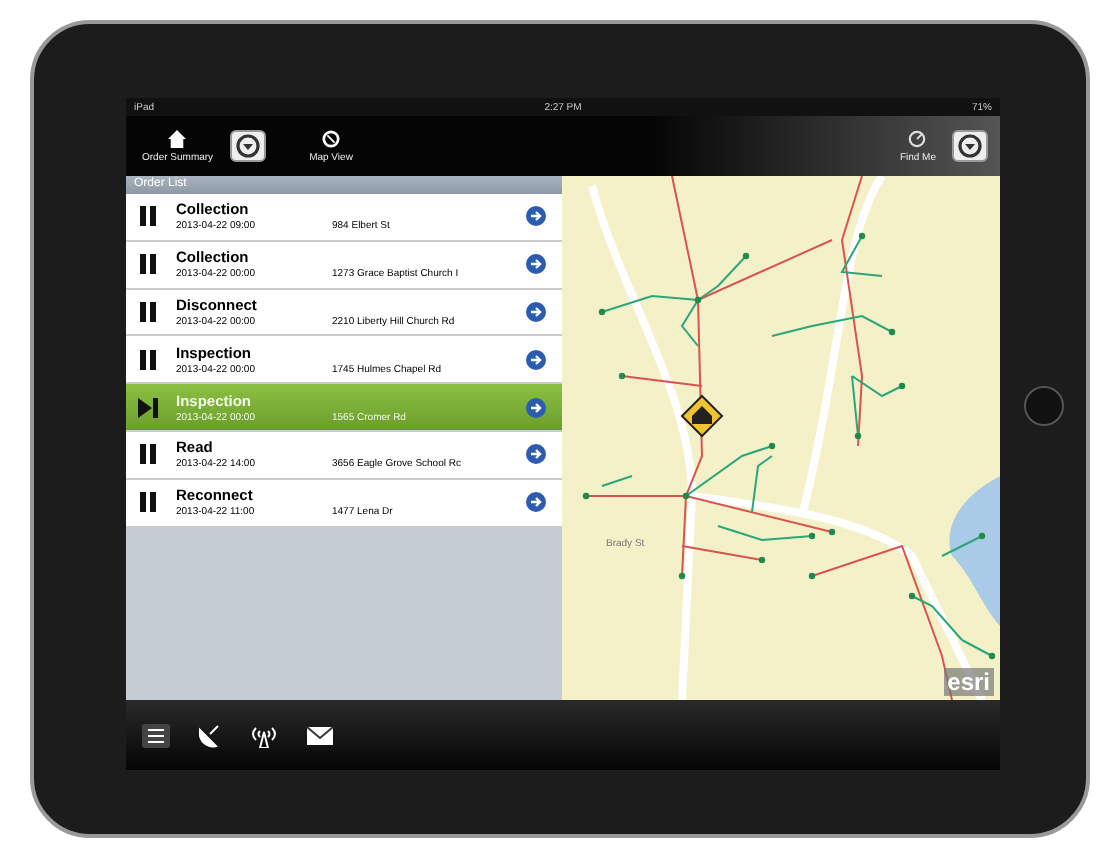 Image resolution: width=1118 pixels, height=846 pixels. I want to click on list-icon, so click(156, 735).